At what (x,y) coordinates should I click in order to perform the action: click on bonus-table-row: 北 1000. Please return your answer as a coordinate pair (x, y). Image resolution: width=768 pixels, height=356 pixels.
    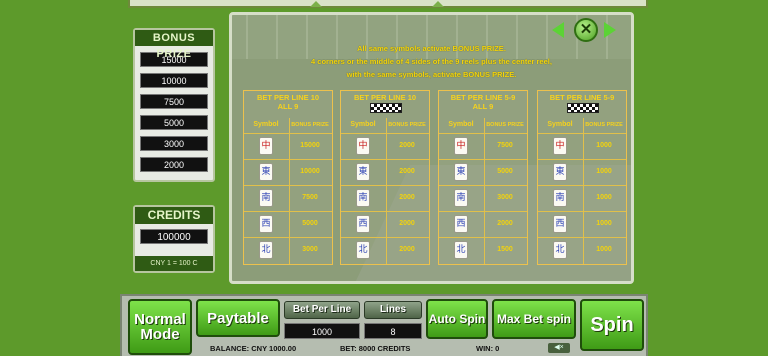
    Looking at the image, I should click on (582, 249).